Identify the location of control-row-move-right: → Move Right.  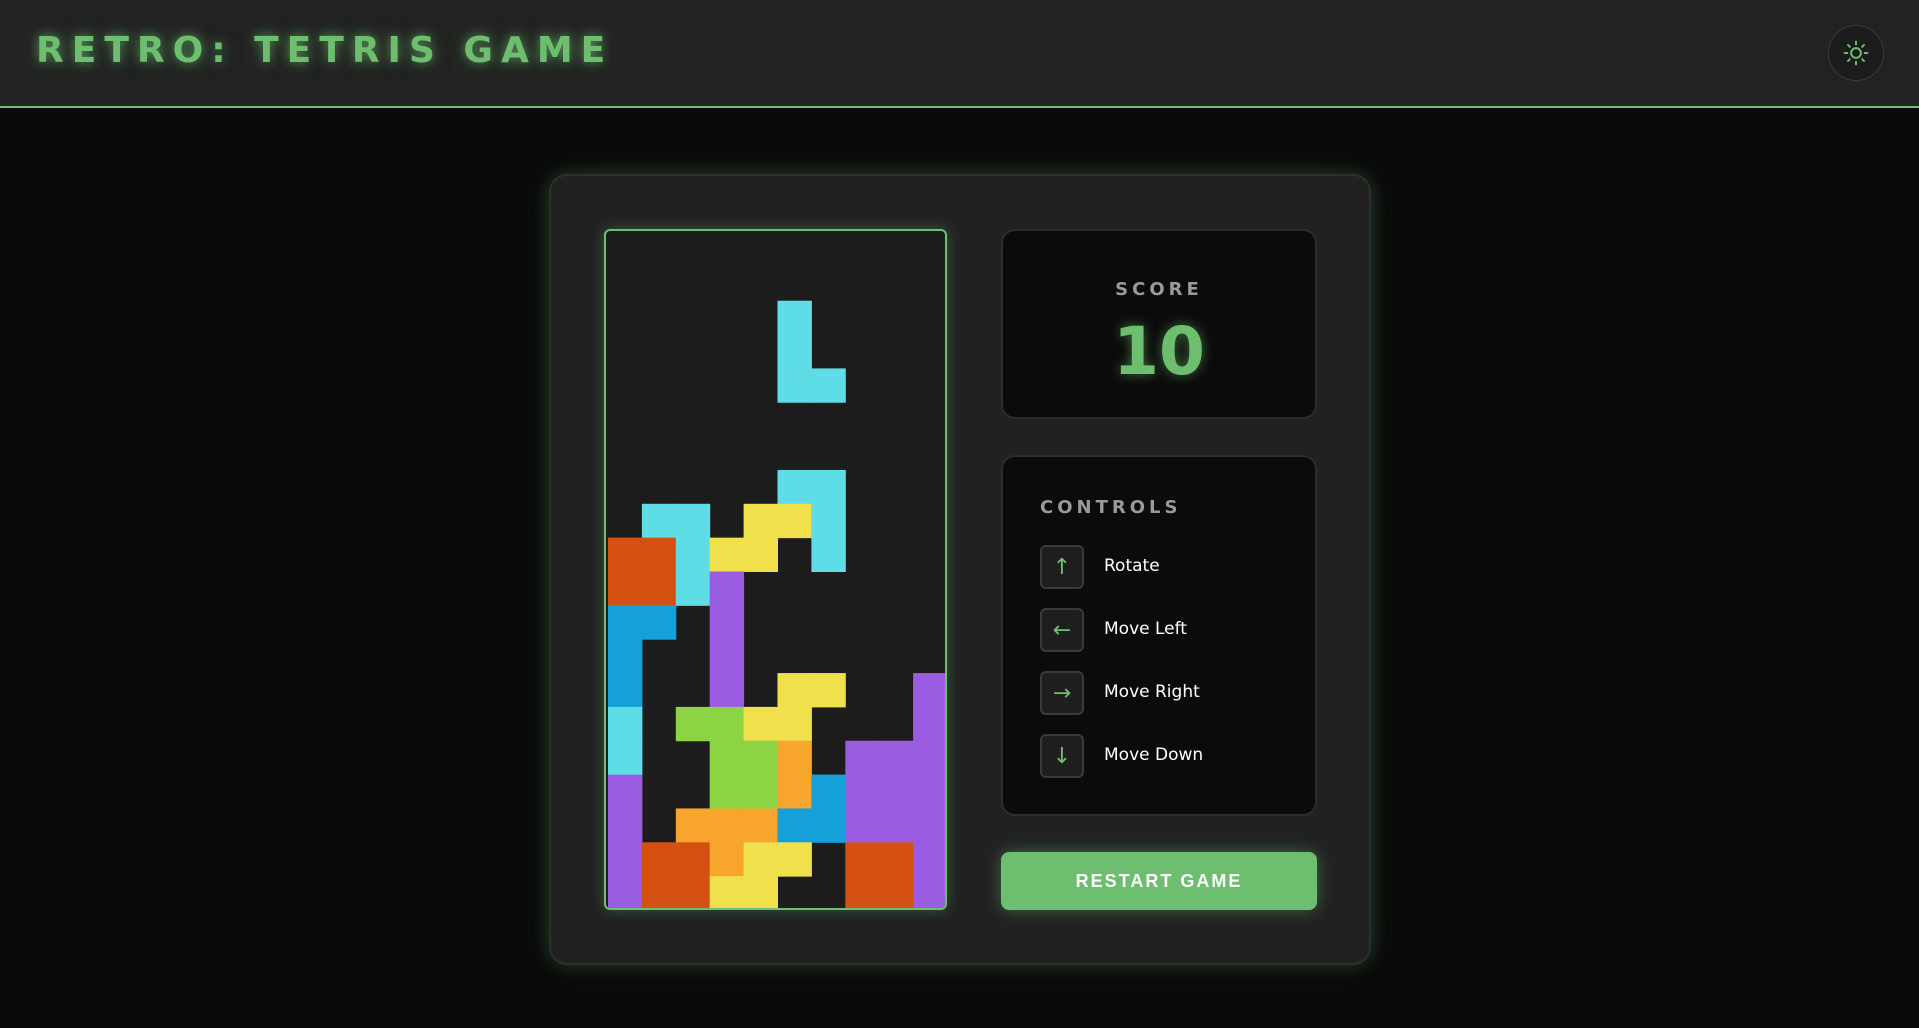
(1165, 693).